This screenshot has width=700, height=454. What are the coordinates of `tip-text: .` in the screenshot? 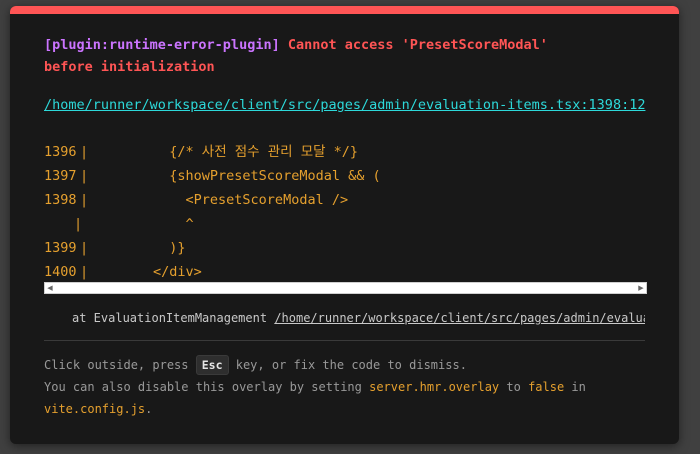 It's located at (149, 409).